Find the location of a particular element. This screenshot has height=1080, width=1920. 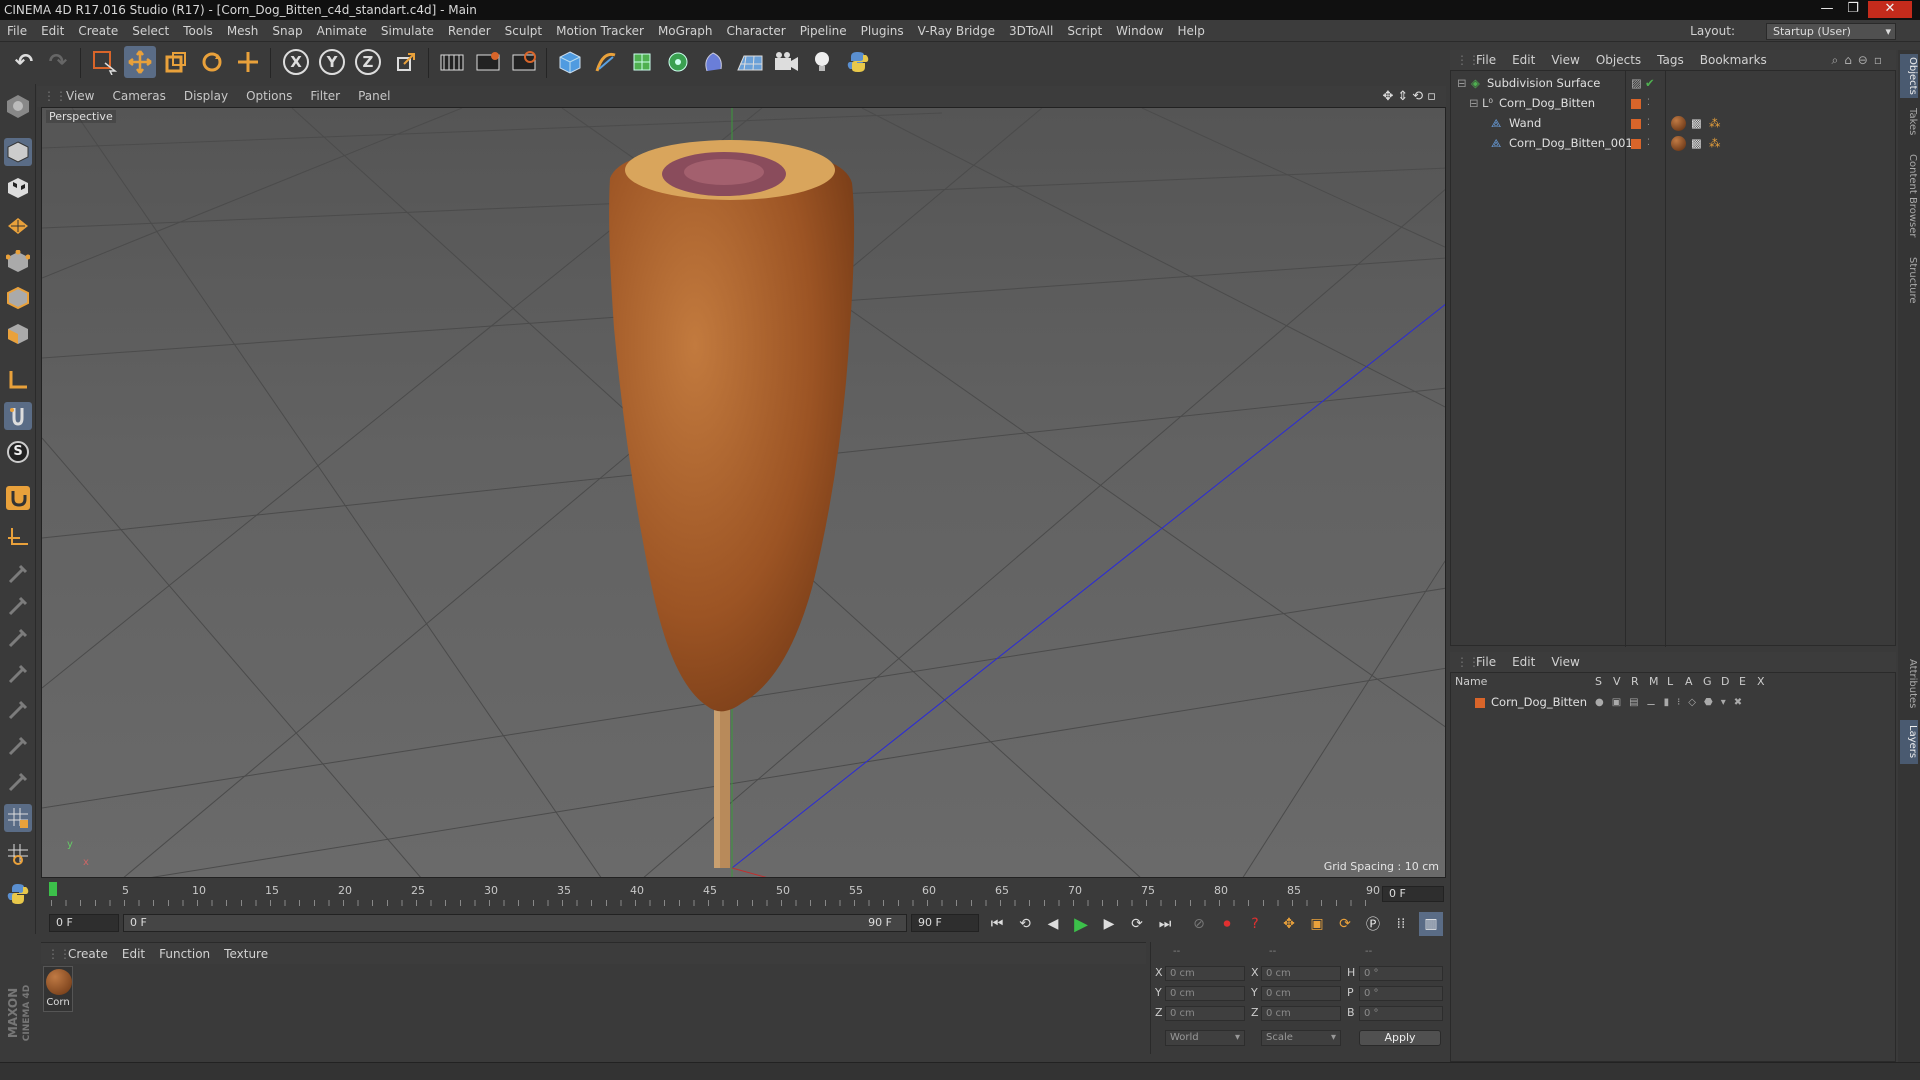

snapping-icon: S is located at coordinates (18, 452).